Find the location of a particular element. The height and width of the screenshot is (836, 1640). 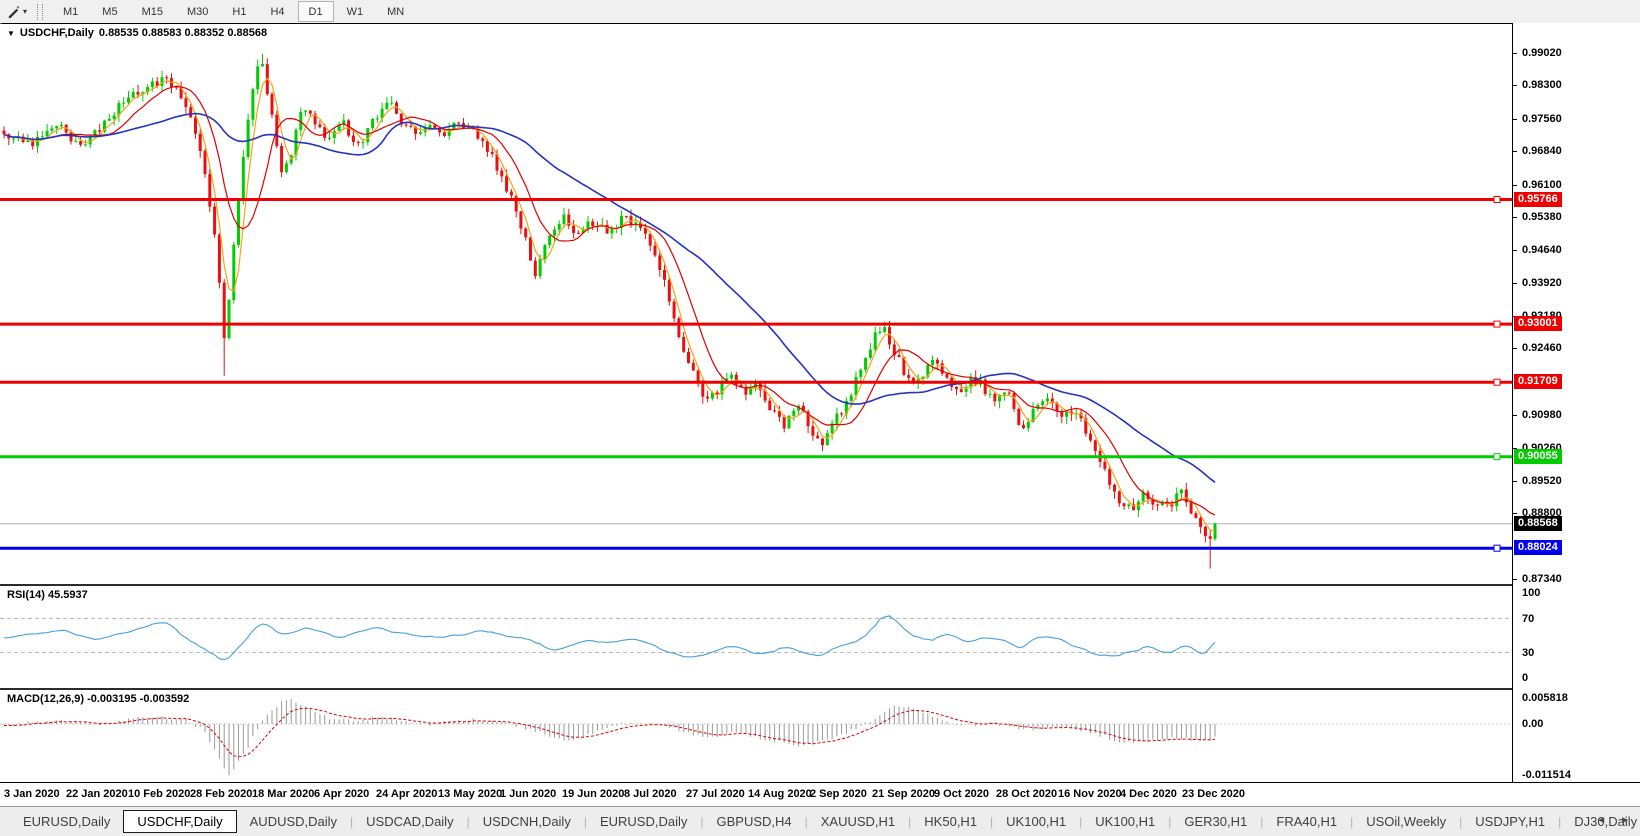

timeframe-button-m30: M30 is located at coordinates (197, 11).